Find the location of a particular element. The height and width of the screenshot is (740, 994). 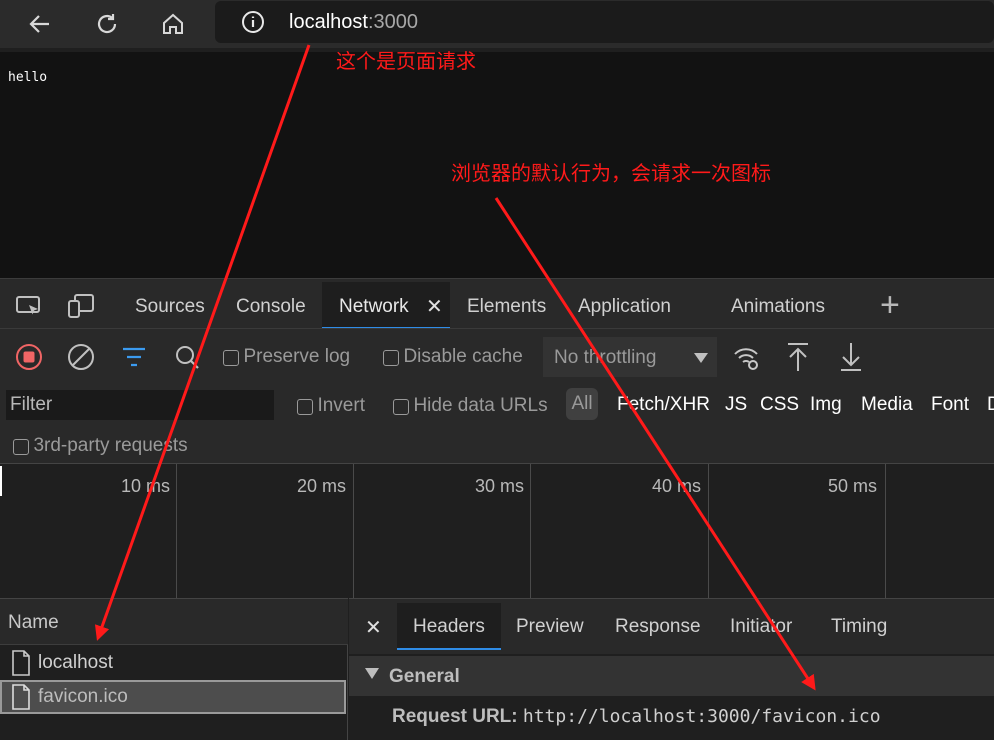

throttling-value: No throttling is located at coordinates (605, 357).